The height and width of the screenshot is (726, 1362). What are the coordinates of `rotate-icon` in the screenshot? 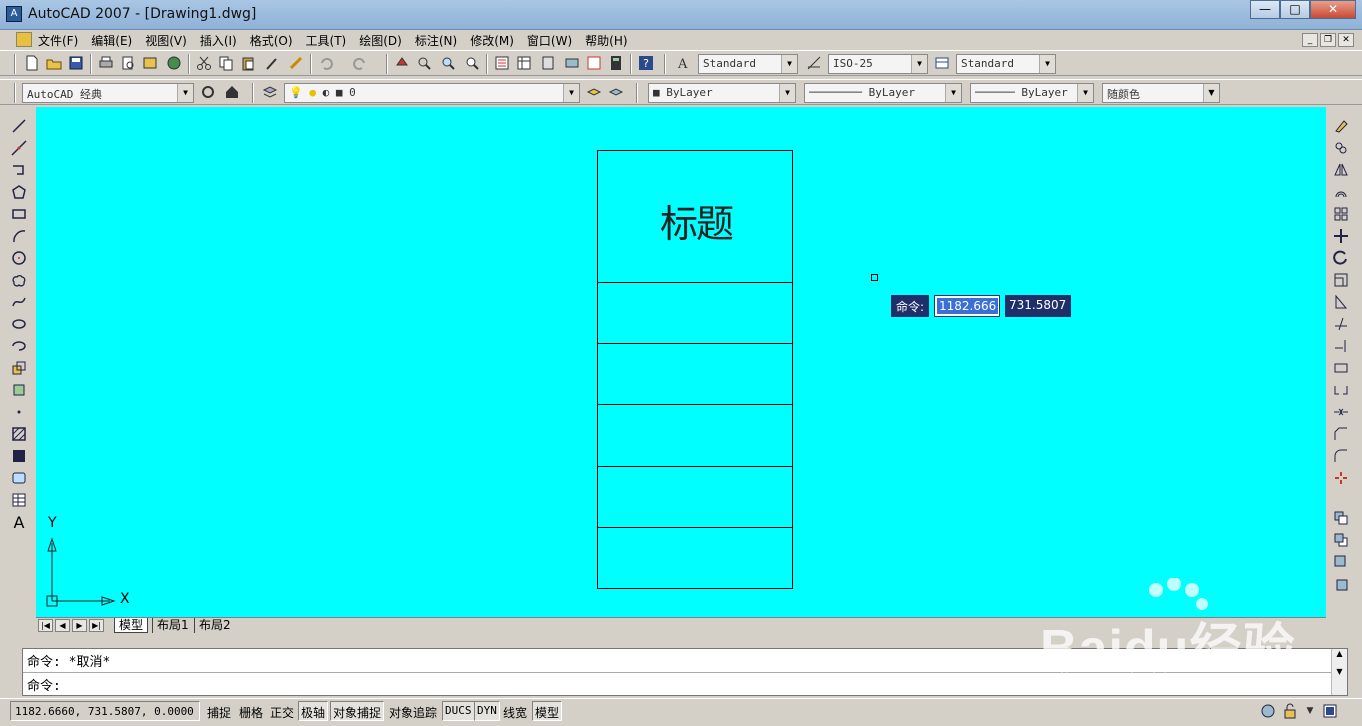 It's located at (1341, 258).